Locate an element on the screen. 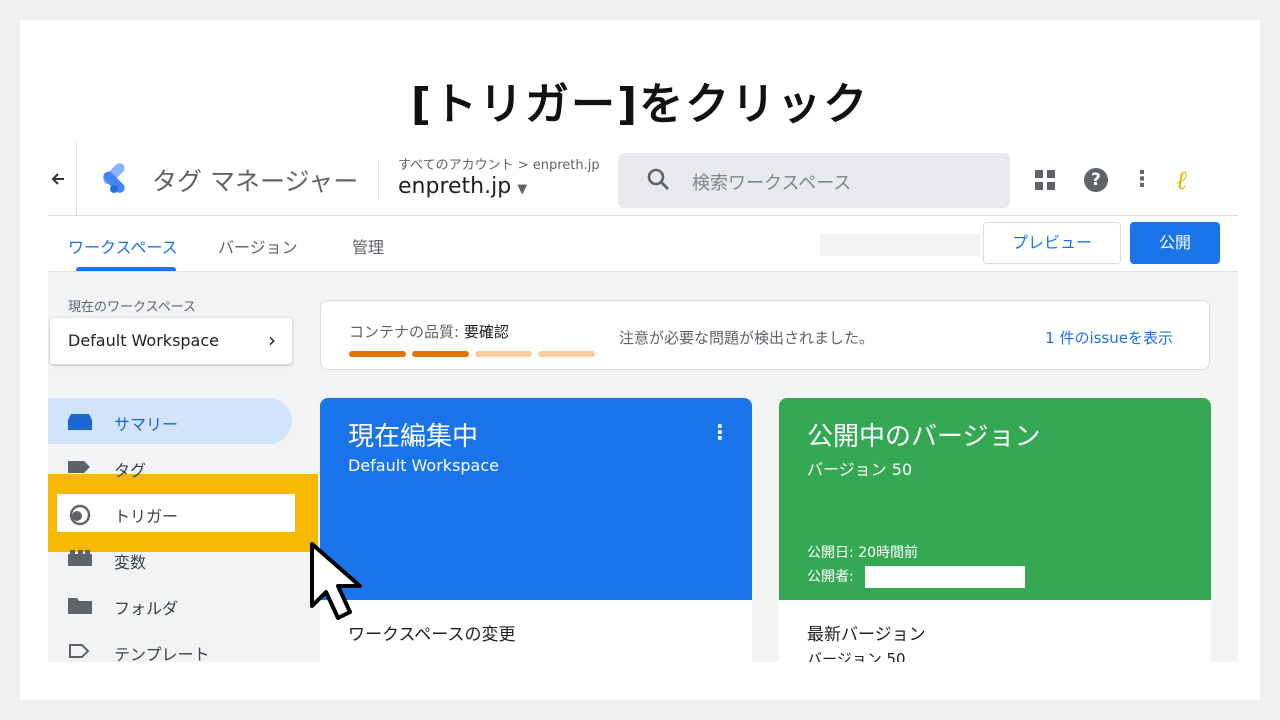 Image resolution: width=1280 pixels, height=720 pixels. sidebar-item-folders: フォルダ is located at coordinates (170, 605).